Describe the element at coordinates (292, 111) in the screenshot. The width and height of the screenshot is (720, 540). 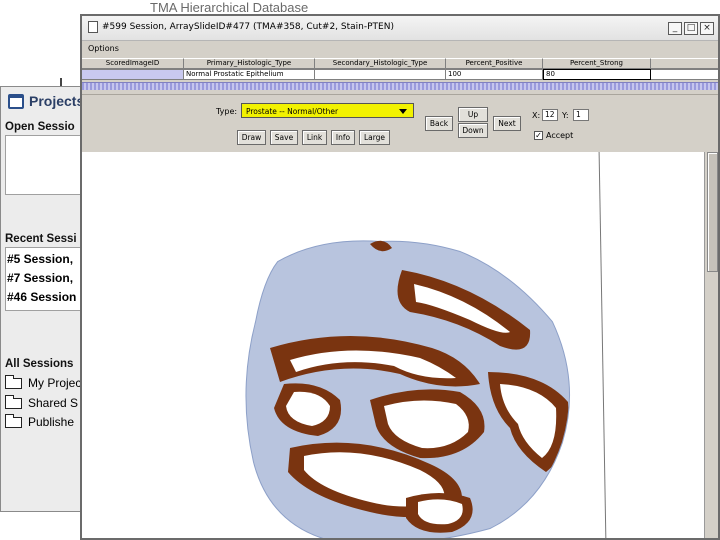
I see `type-dropdown-value: Prostate -- Normal/Other` at that location.